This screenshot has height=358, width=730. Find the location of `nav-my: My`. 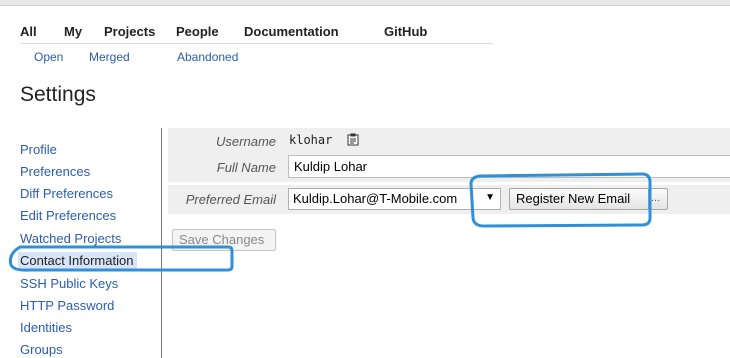

nav-my: My is located at coordinates (73, 31).